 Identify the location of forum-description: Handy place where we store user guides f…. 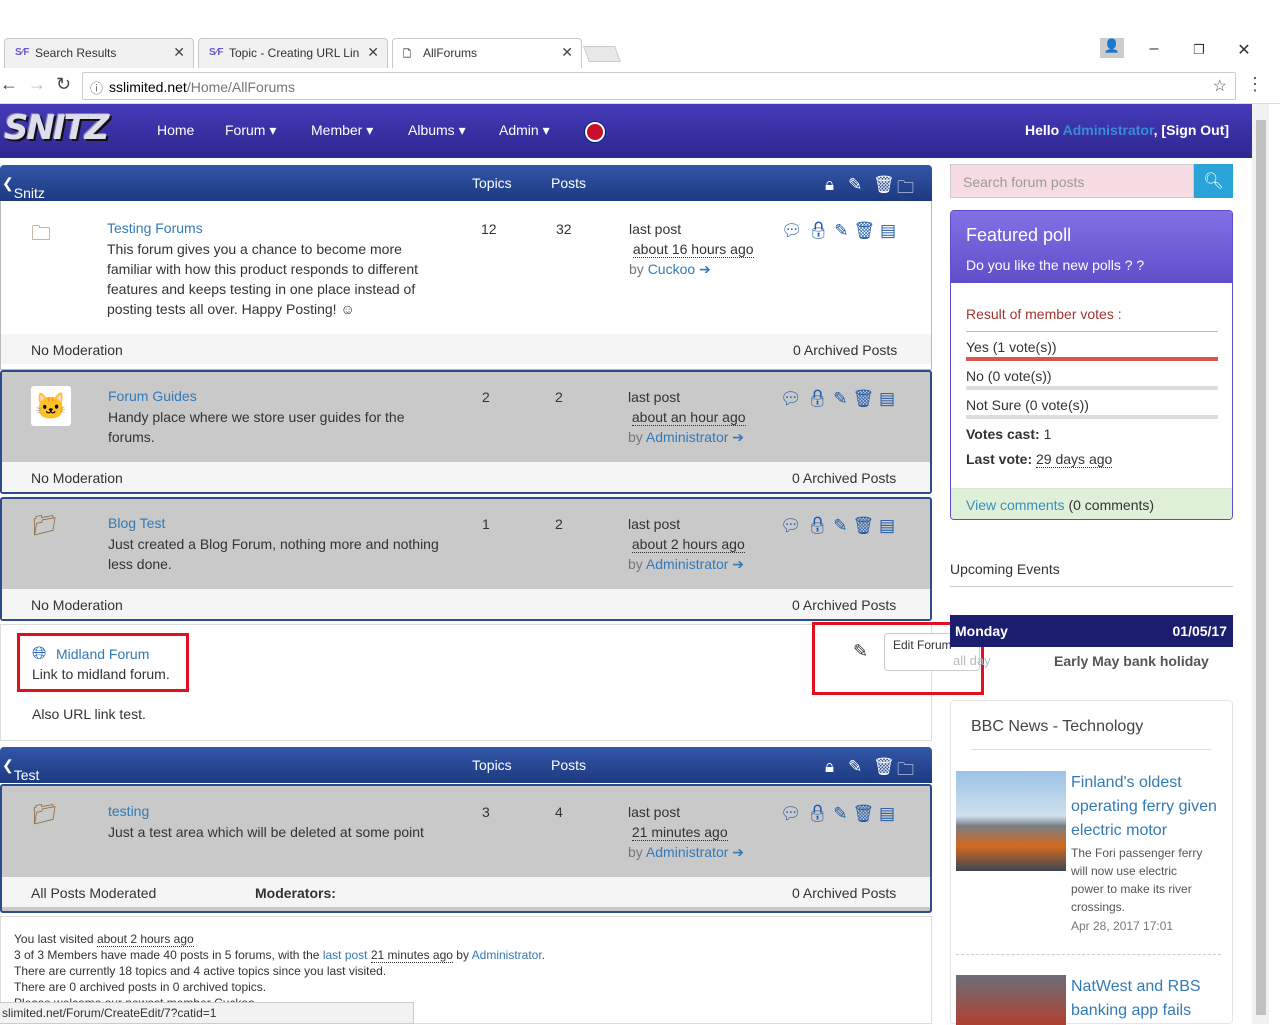
(256, 427).